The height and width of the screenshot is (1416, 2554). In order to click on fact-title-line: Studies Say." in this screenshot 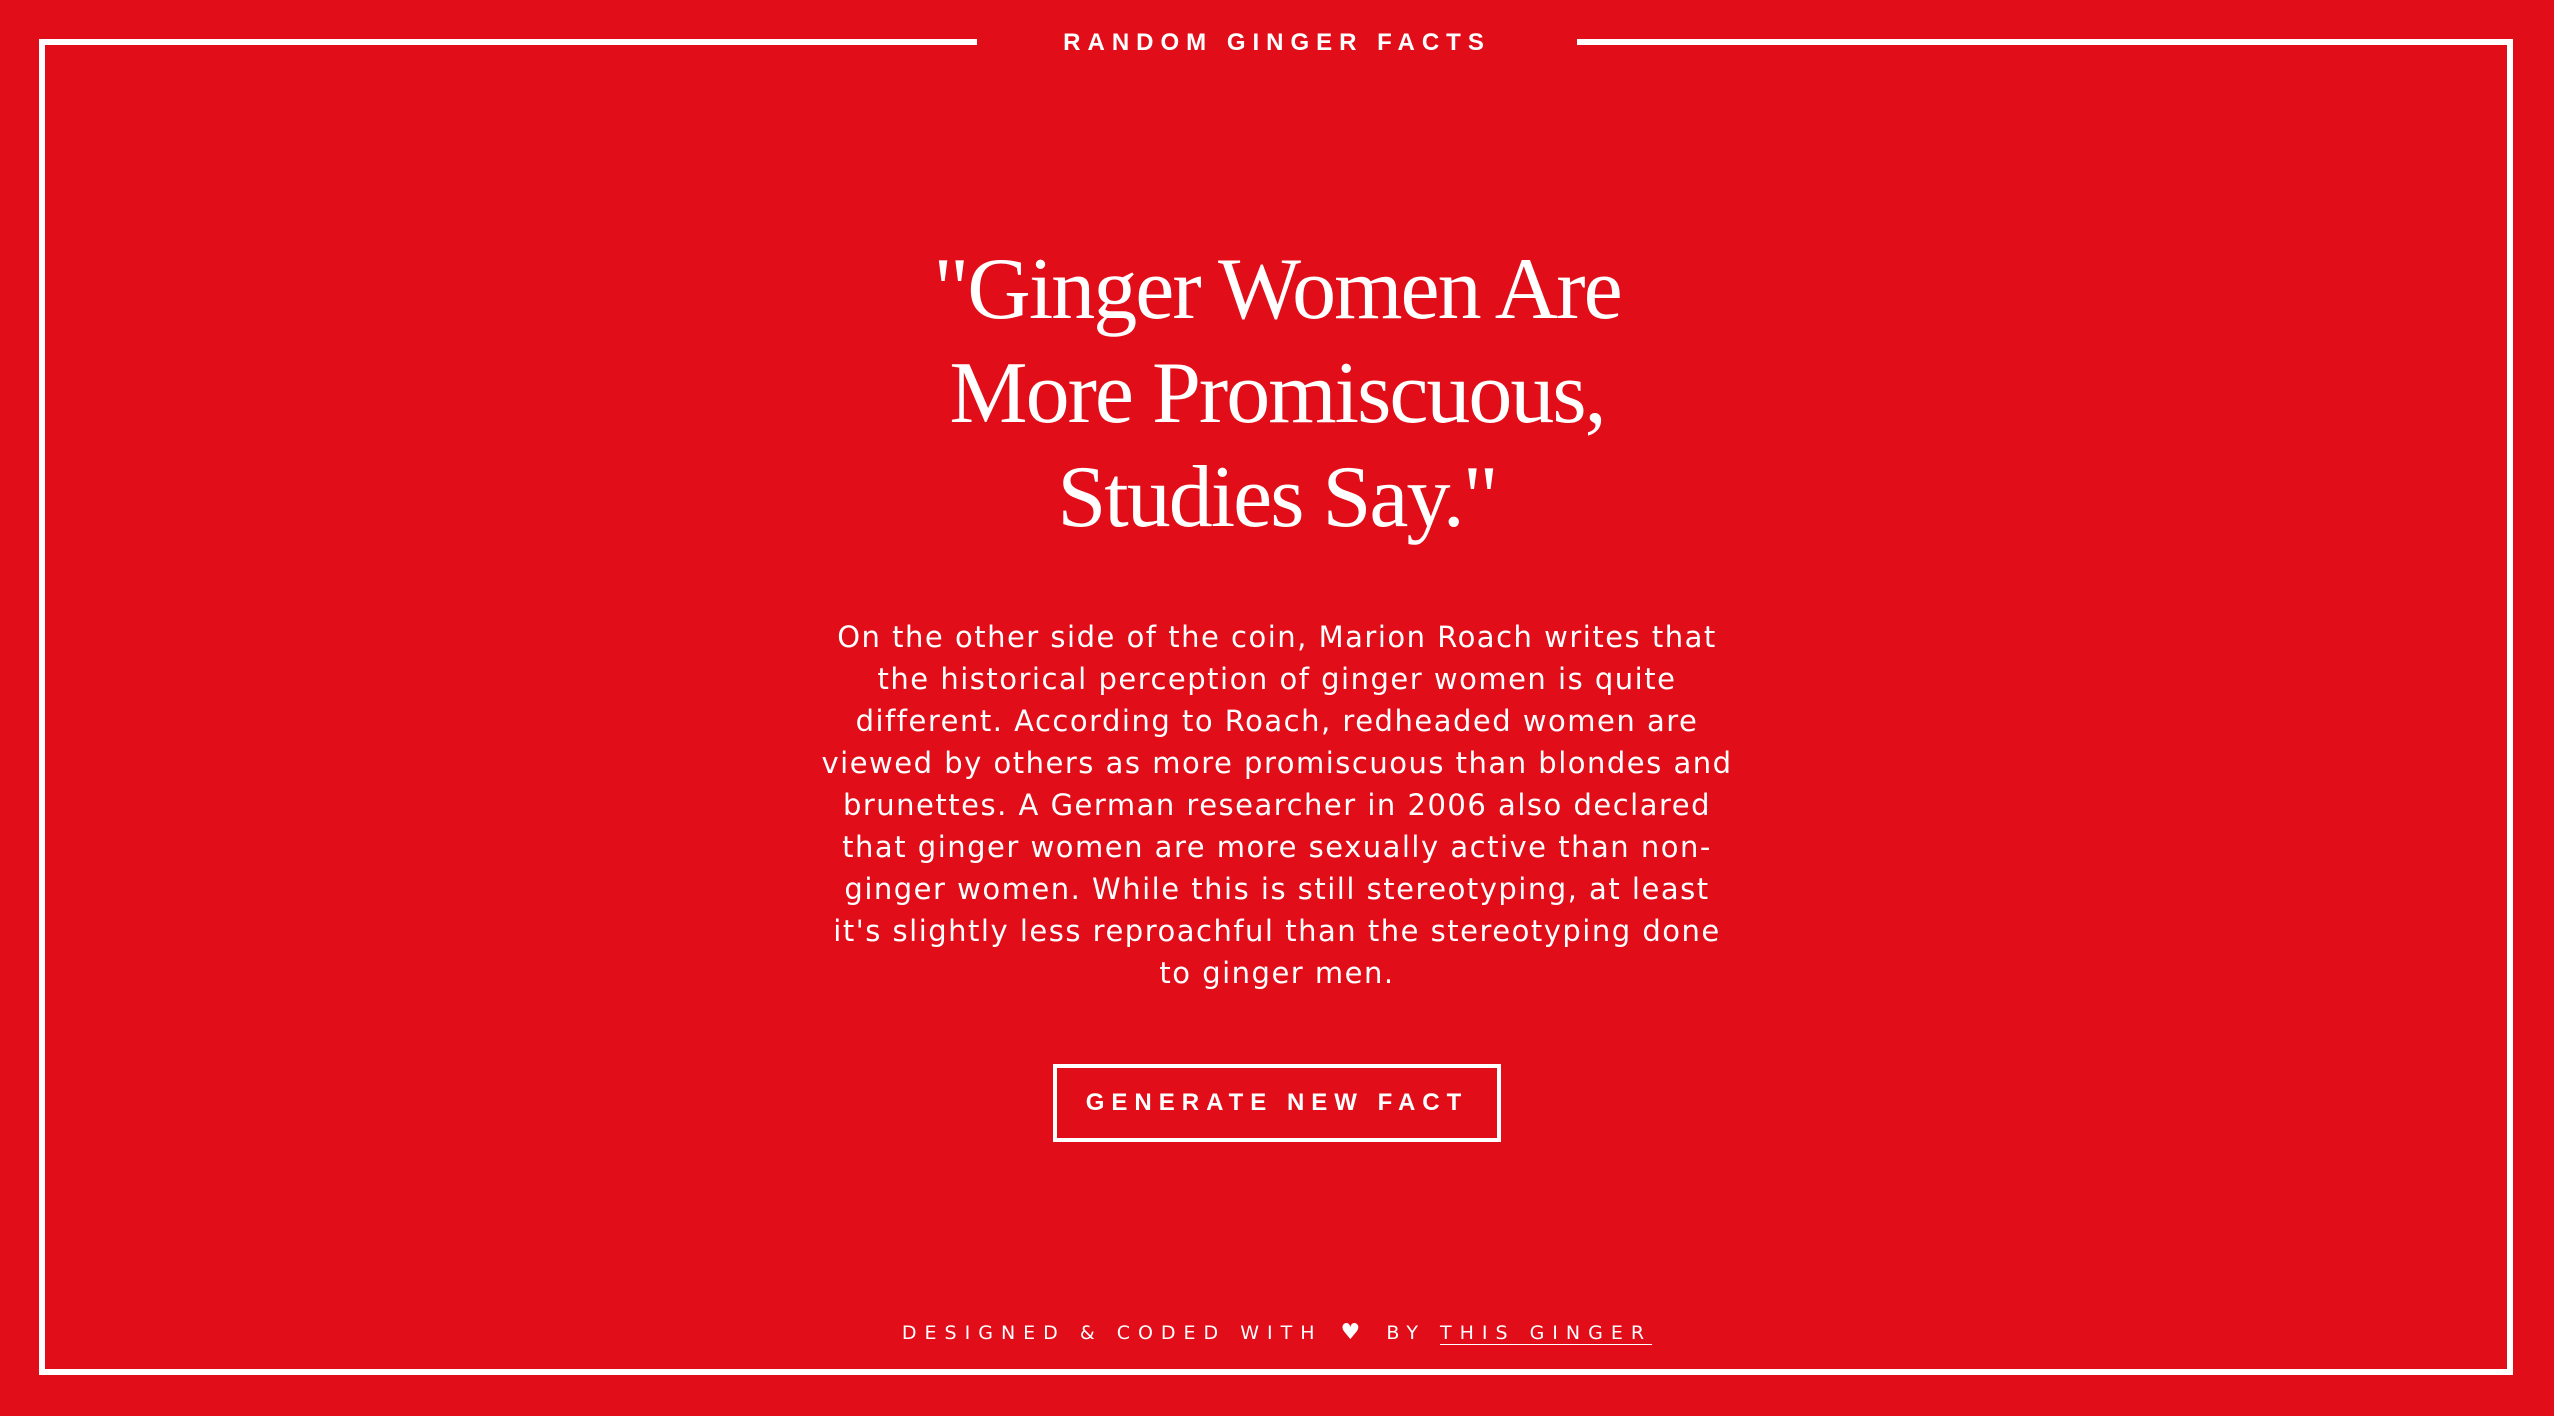, I will do `click(1277, 497)`.